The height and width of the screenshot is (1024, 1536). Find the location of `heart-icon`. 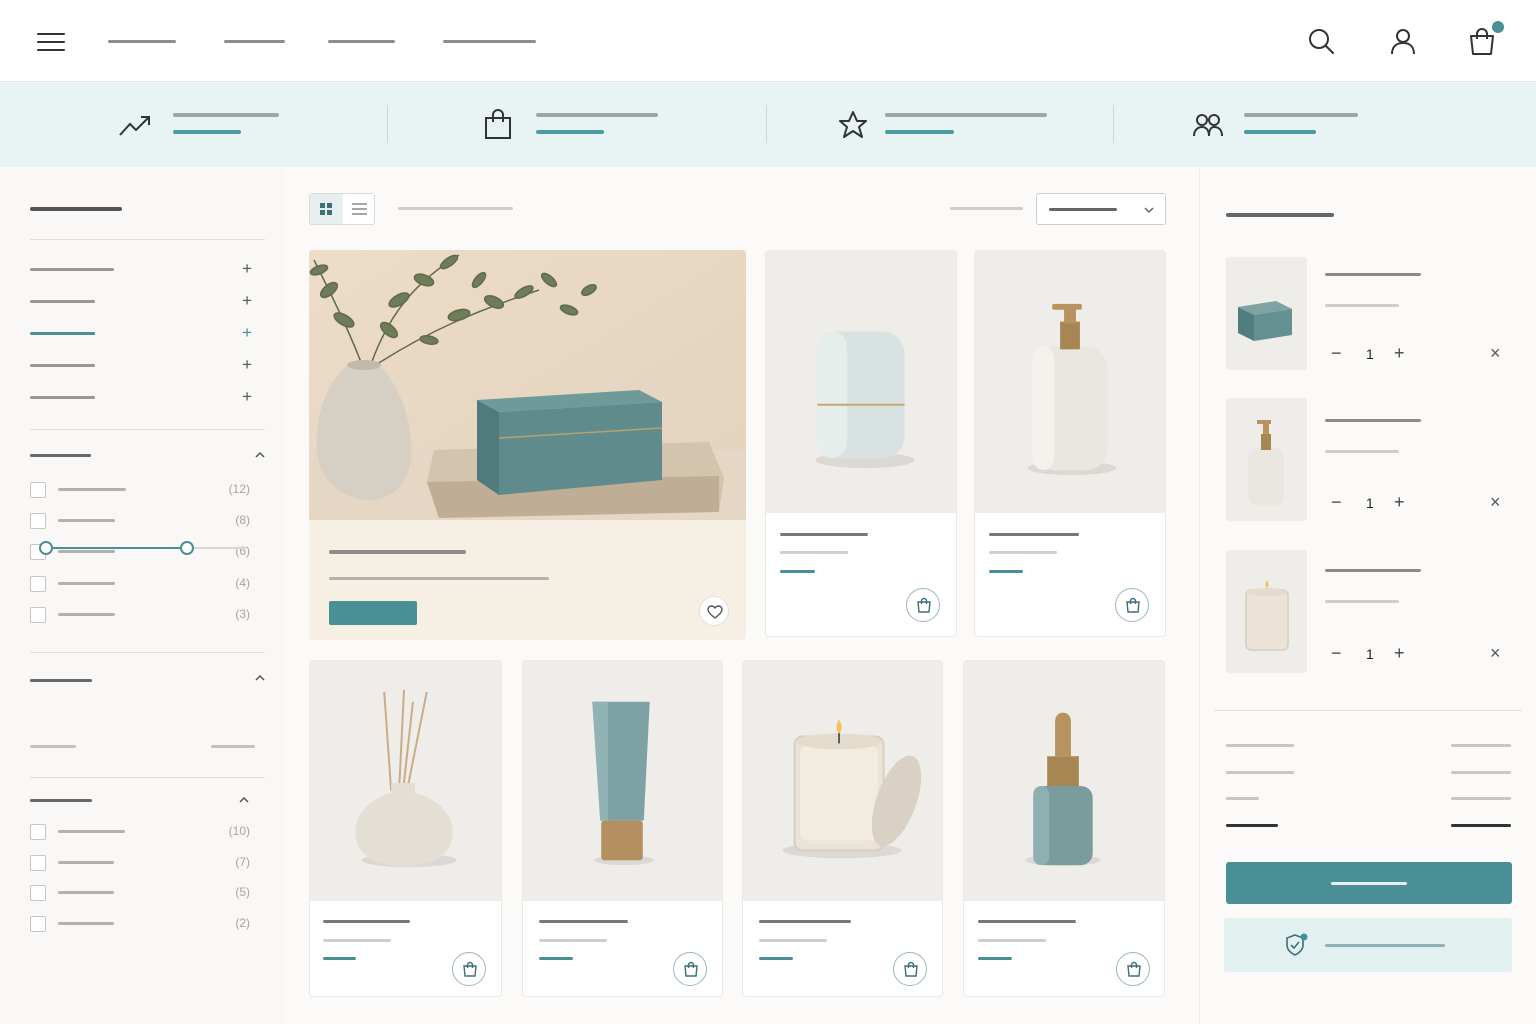

heart-icon is located at coordinates (714, 611).